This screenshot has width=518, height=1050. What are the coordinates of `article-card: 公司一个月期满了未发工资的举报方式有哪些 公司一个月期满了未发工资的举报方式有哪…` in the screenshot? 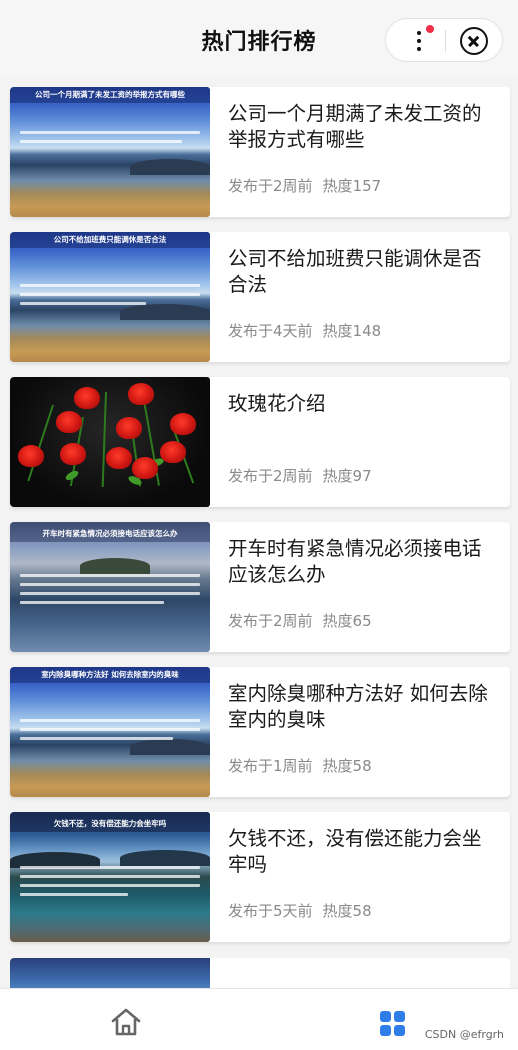 It's located at (260, 152).